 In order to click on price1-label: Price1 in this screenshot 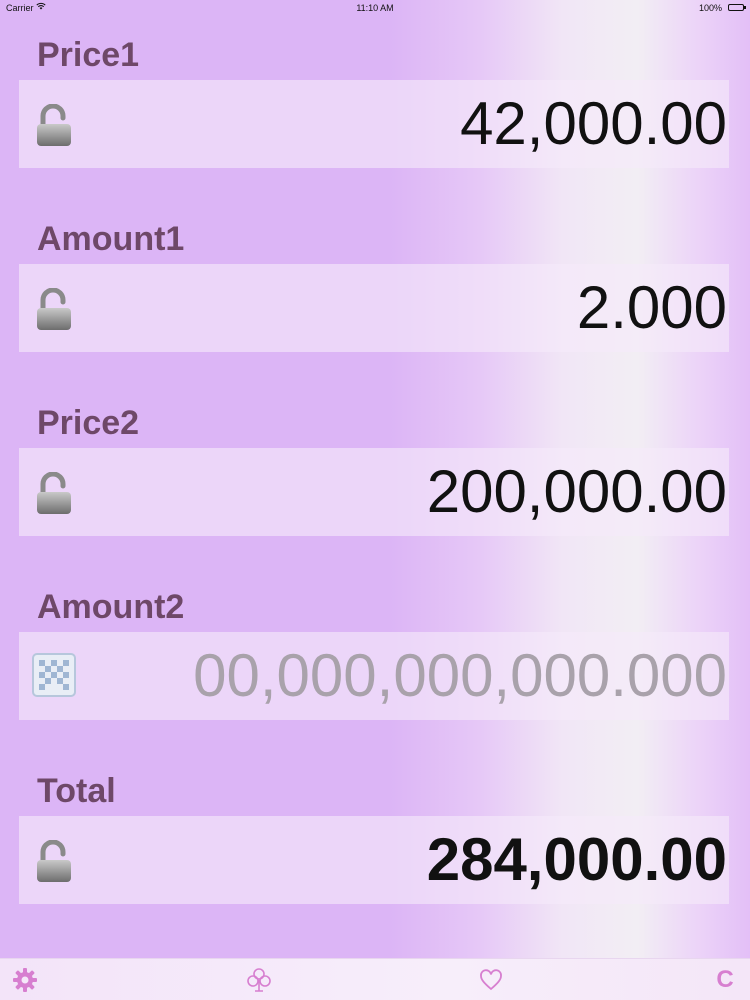, I will do `click(88, 55)`.